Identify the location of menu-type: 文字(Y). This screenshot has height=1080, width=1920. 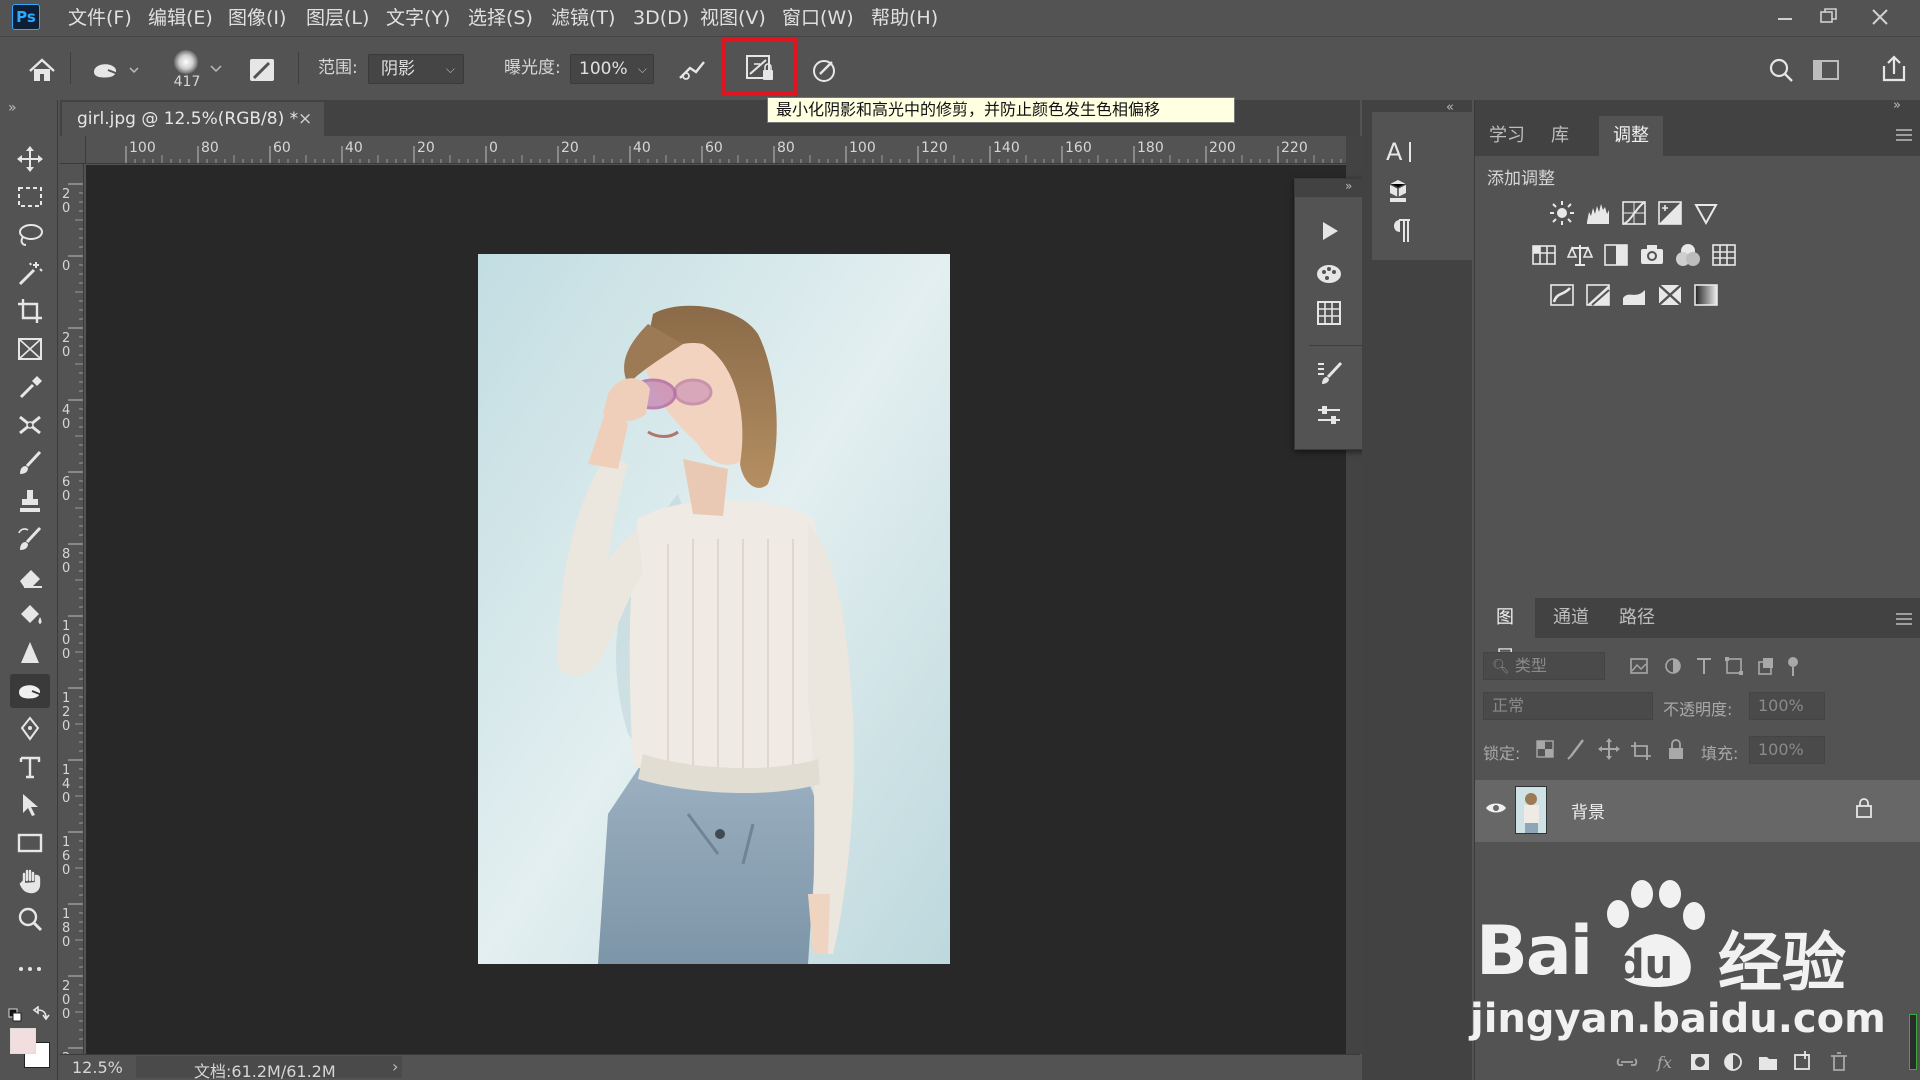
(418, 18).